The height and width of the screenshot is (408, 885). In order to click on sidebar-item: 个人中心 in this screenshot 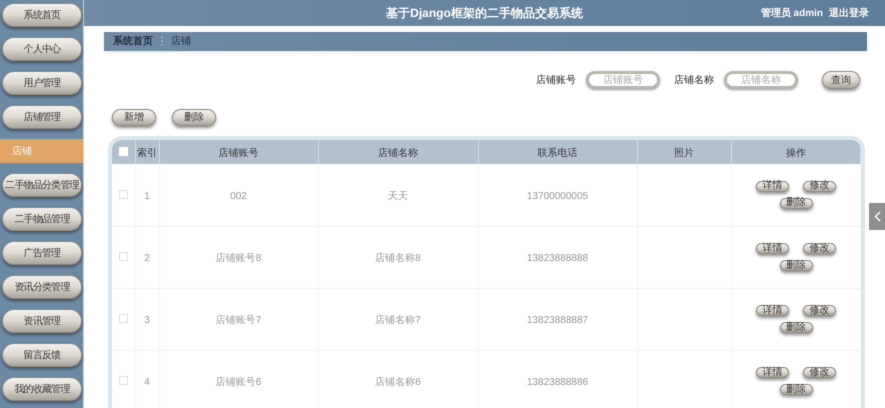, I will do `click(42, 49)`.